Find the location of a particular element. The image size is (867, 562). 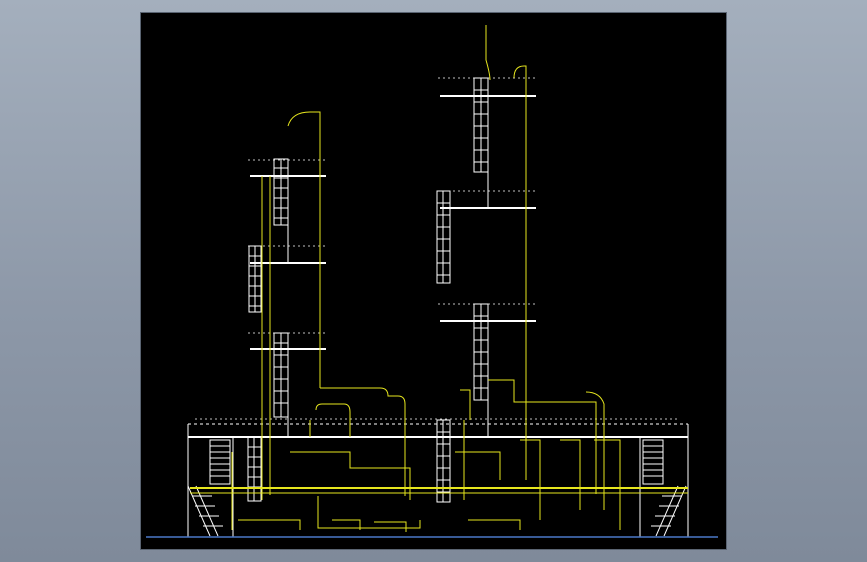

cage-ladder-right-mid is located at coordinates (443, 237).